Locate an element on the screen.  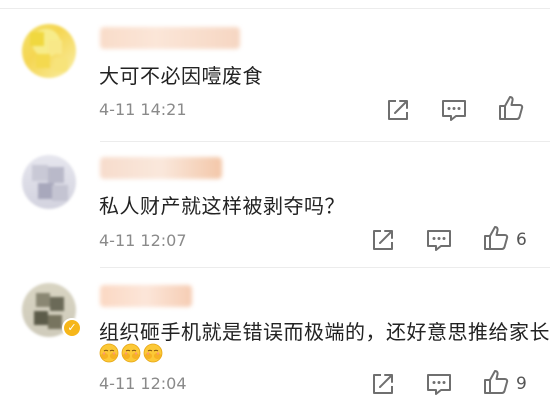
comment-text: 大可不必因噎废食 is located at coordinates (181, 76).